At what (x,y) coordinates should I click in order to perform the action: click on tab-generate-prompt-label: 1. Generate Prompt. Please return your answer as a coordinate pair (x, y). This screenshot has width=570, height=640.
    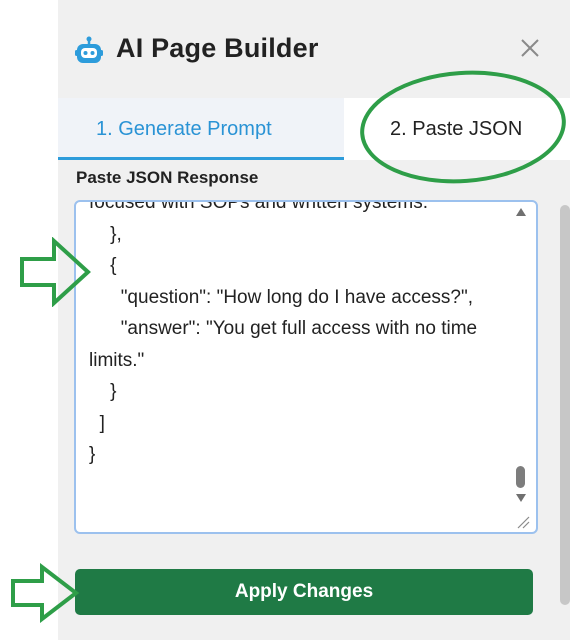
    Looking at the image, I should click on (184, 129).